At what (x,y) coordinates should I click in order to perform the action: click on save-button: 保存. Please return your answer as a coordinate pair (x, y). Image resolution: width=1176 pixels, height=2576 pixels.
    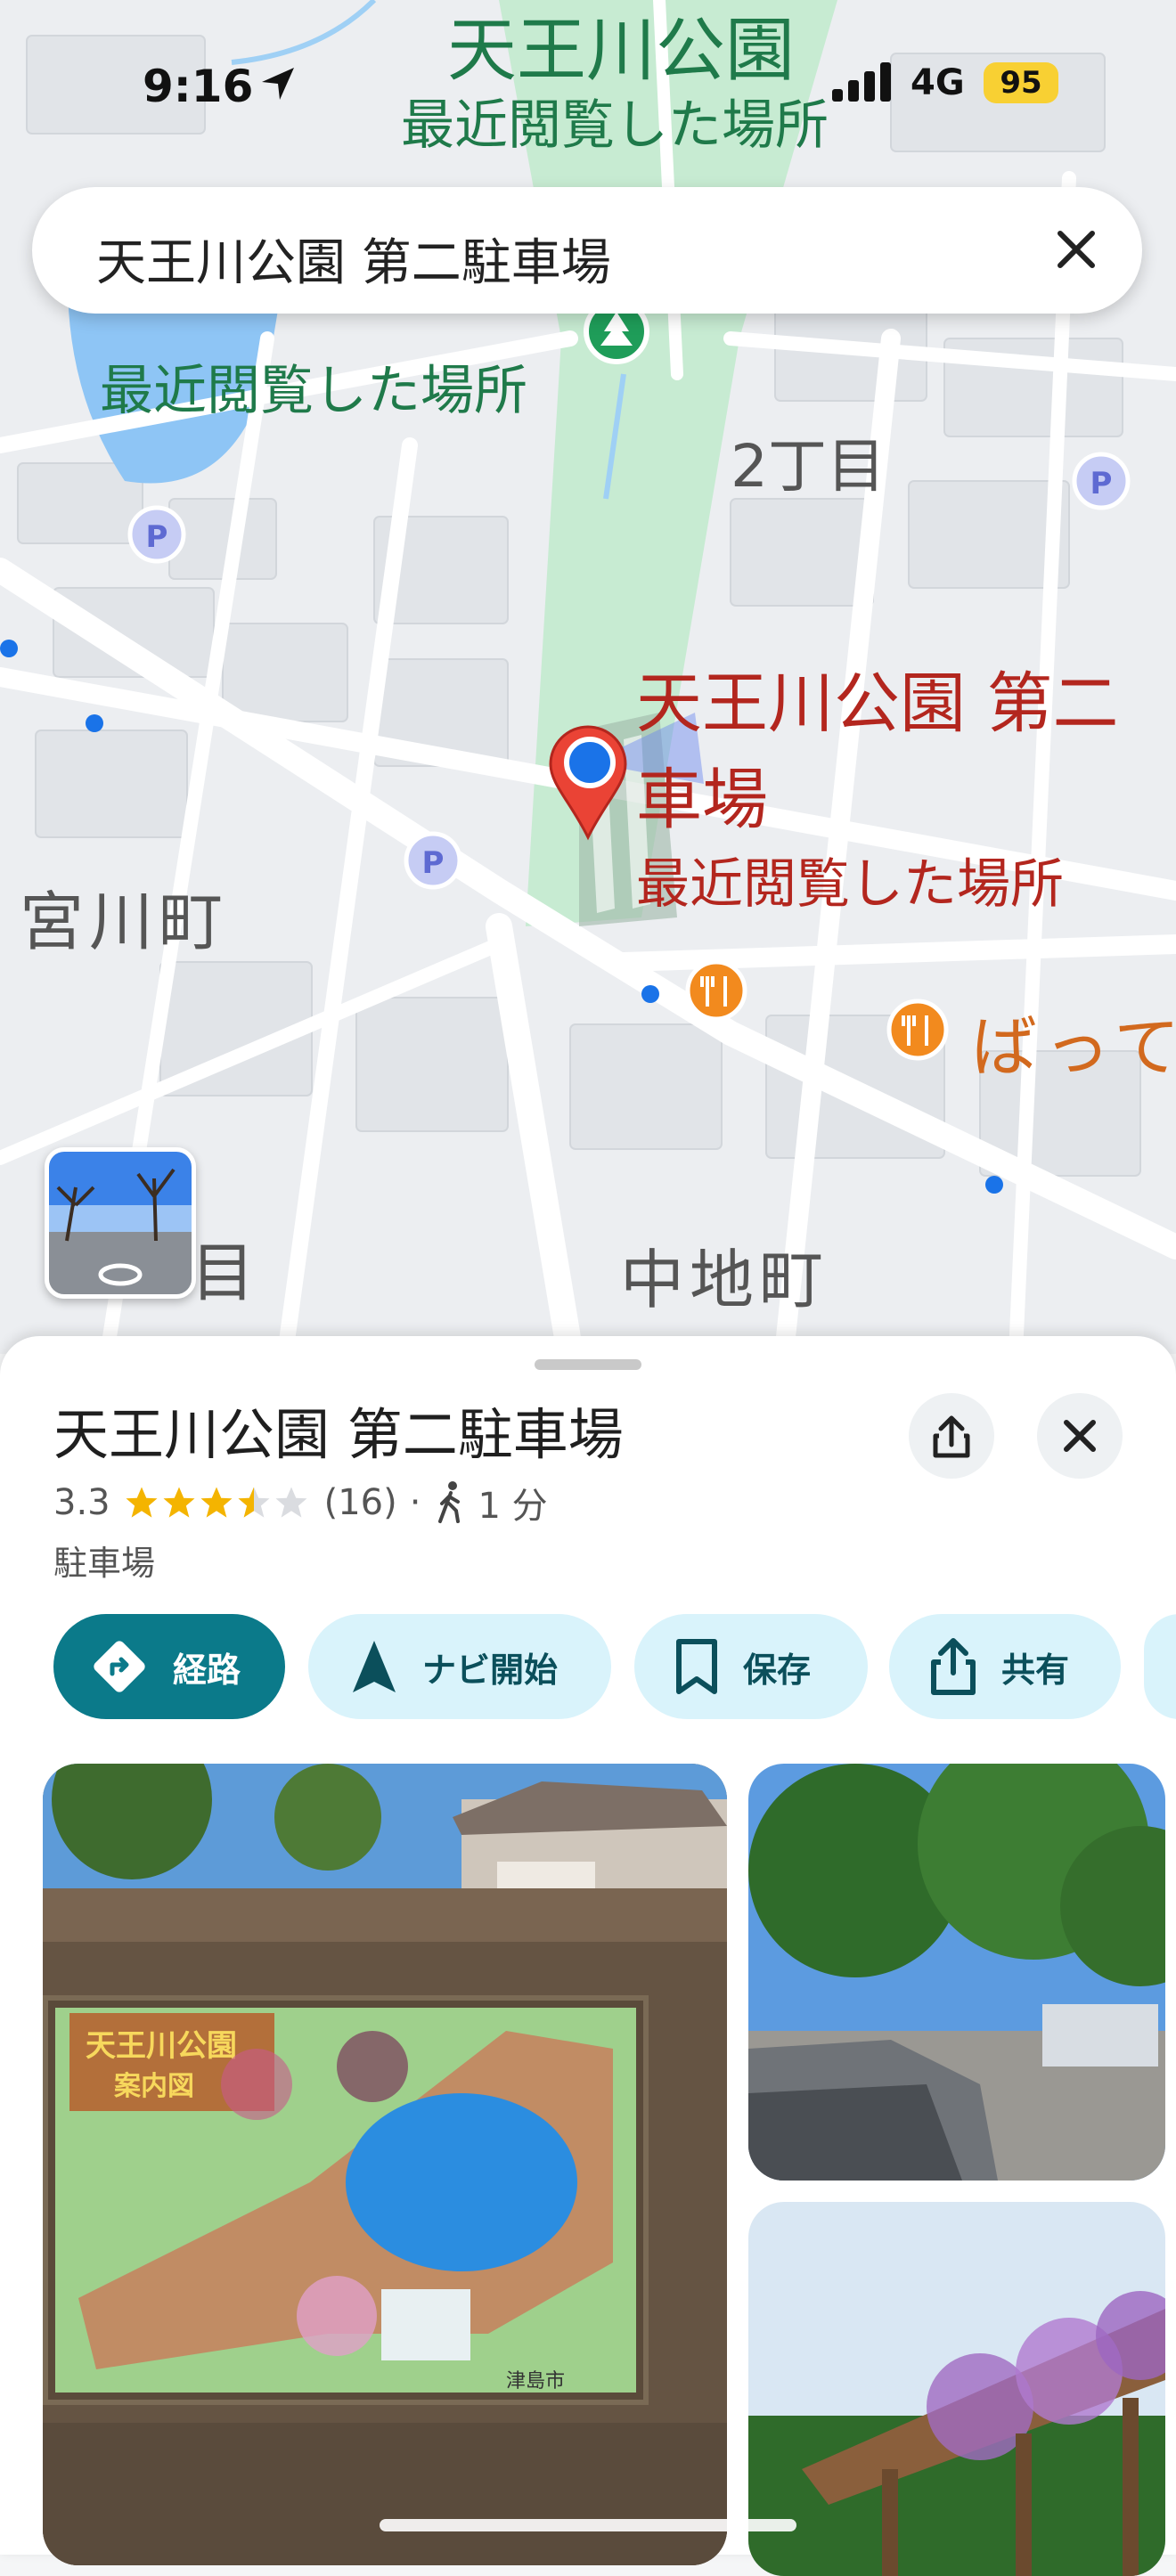
    Looking at the image, I should click on (751, 1667).